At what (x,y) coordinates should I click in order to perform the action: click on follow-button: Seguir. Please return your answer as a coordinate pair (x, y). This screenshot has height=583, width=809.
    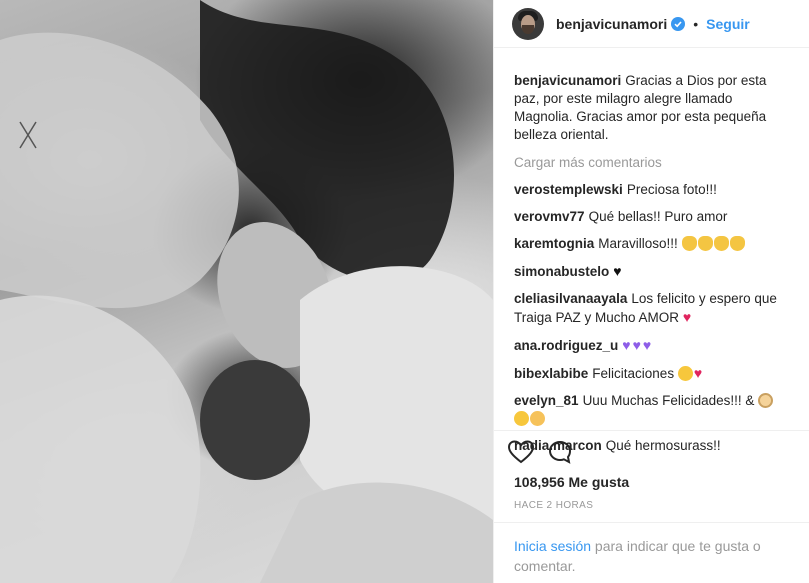
    Looking at the image, I should click on (728, 24).